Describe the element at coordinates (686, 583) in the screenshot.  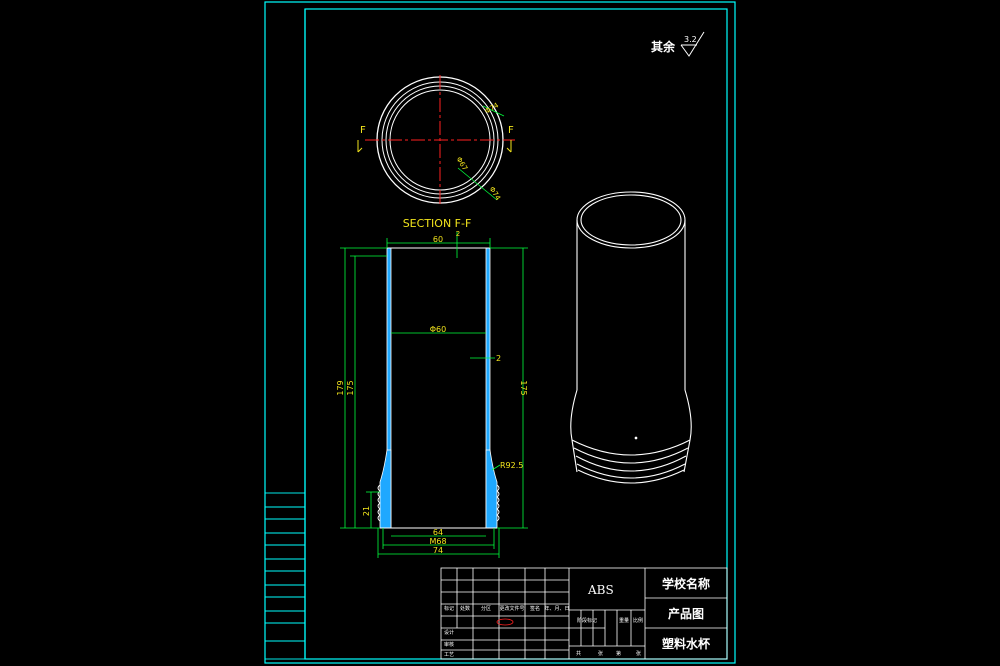
I see `school-name: 学校名称` at that location.